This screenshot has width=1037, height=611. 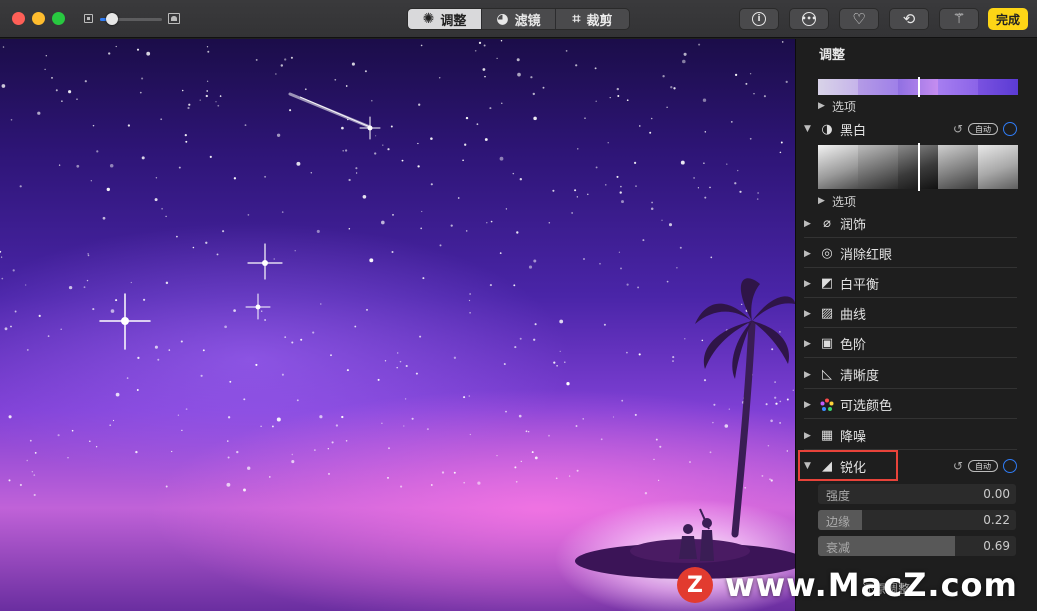 I want to click on info-button: i, so click(x=759, y=19).